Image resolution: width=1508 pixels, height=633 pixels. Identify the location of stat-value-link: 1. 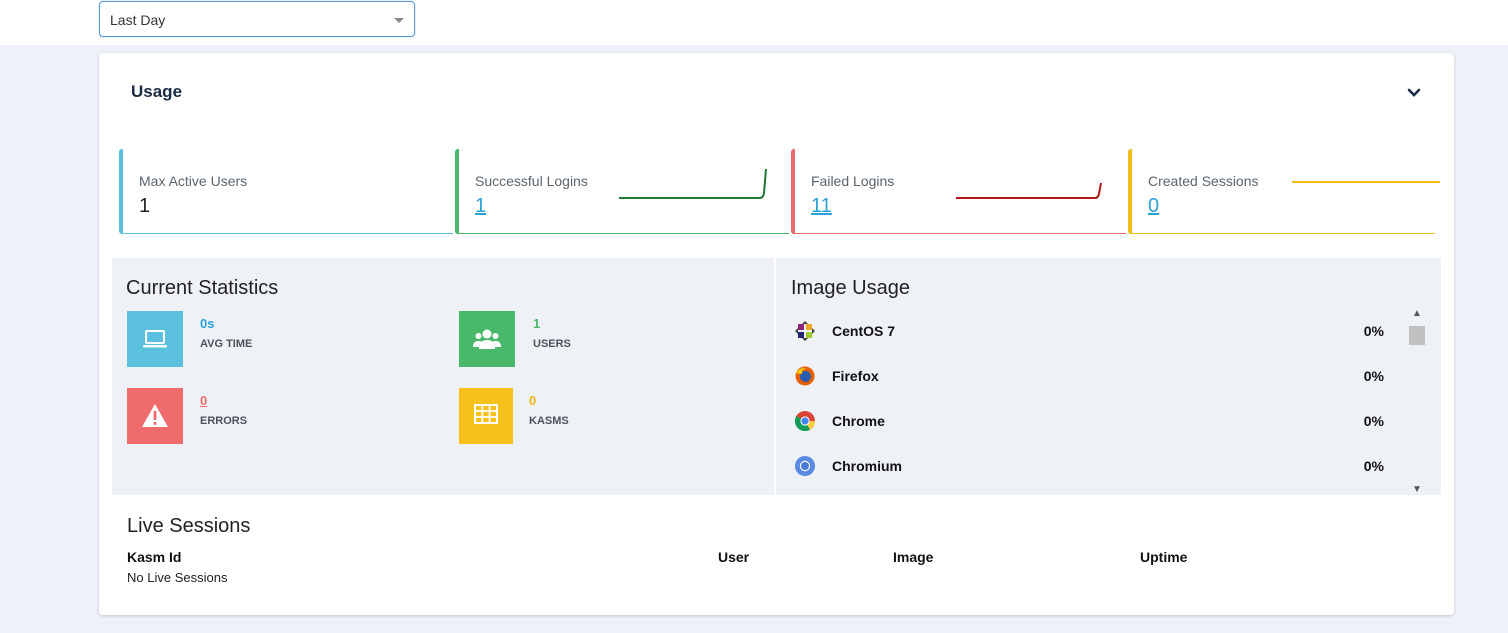
(480, 206).